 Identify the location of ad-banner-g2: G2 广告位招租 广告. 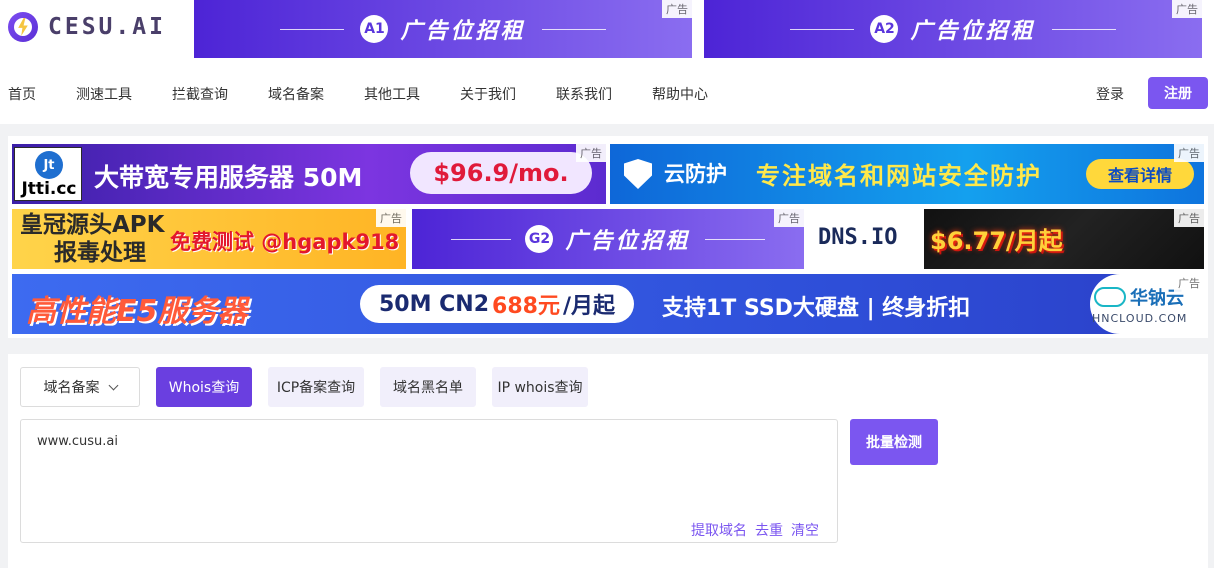
(608, 239).